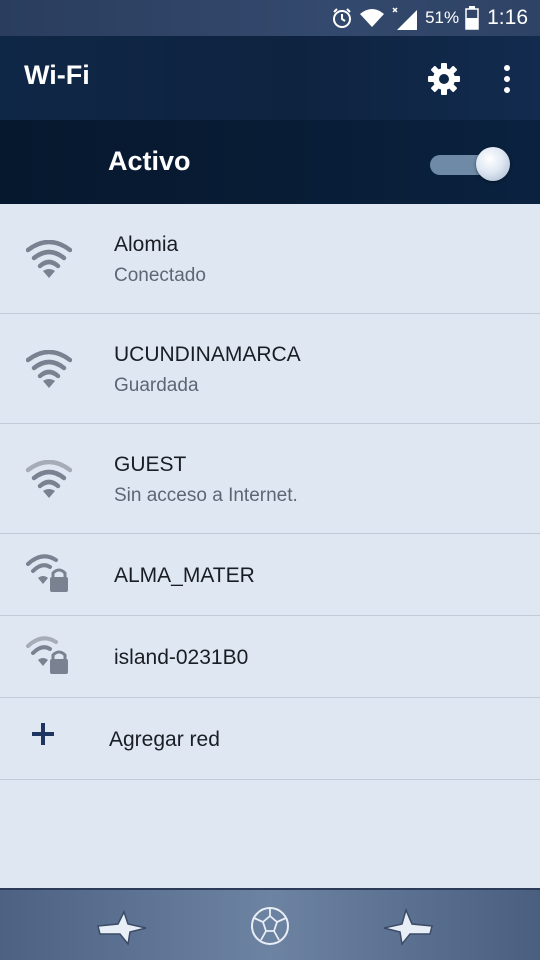 This screenshot has width=540, height=960. I want to click on gear-icon, so click(444, 79).